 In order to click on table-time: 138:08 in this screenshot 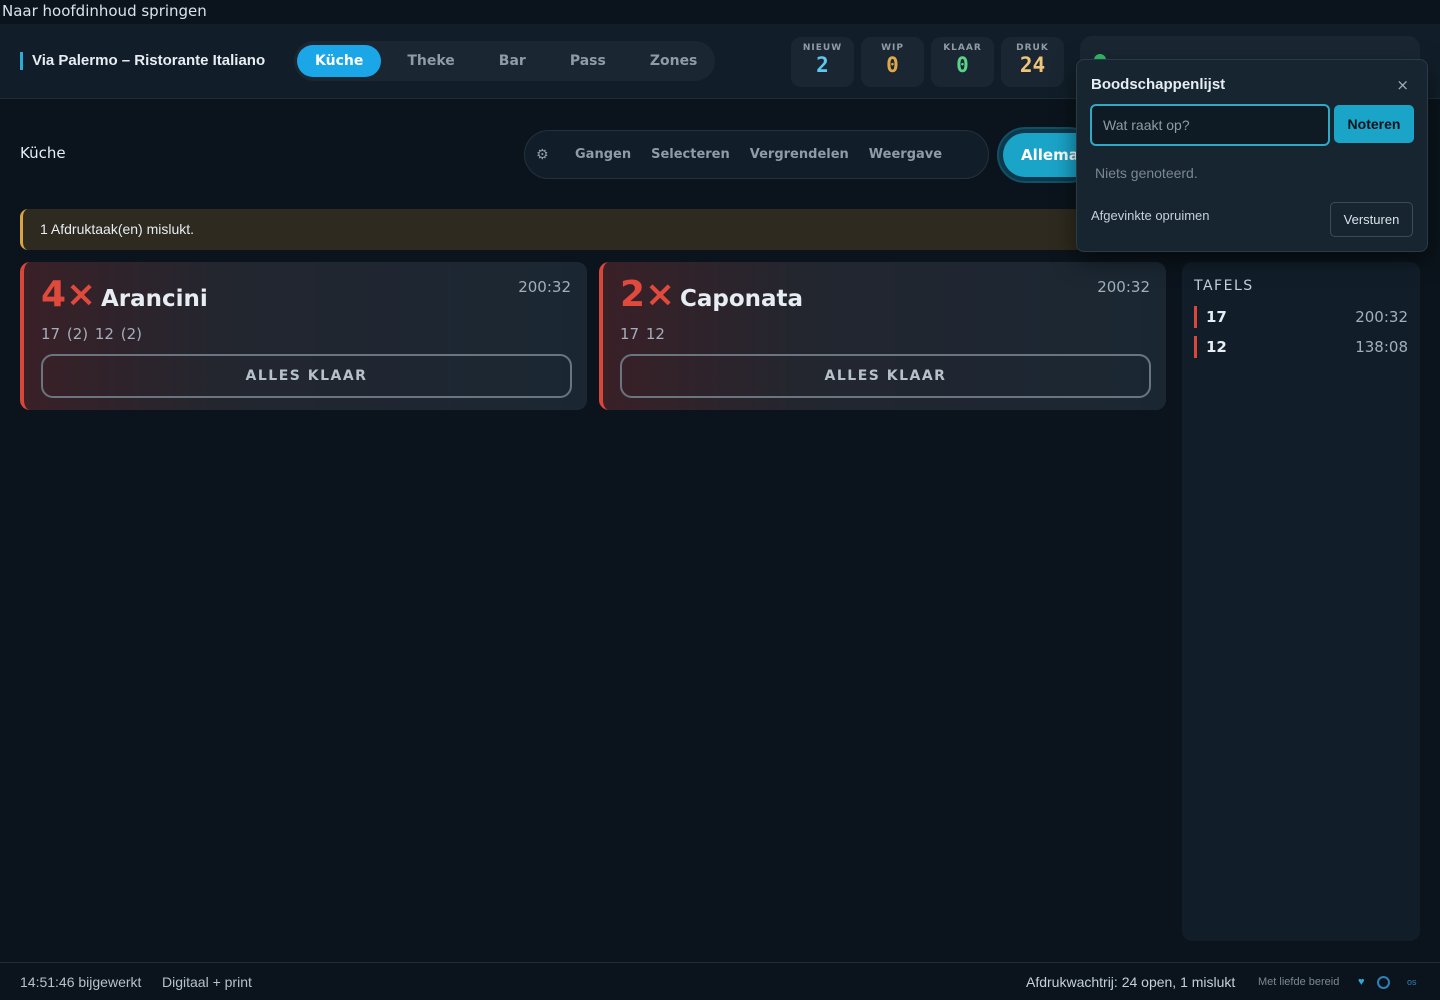, I will do `click(1381, 347)`.